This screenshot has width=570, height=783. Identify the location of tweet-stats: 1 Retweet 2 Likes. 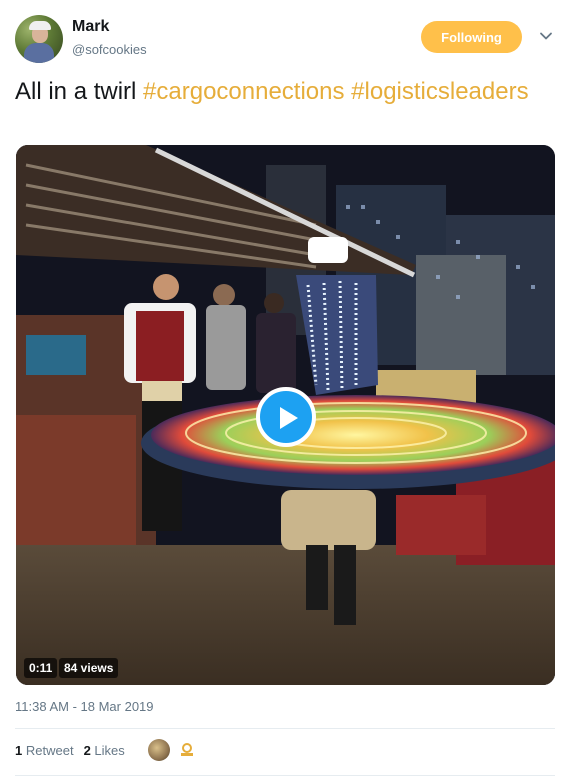
(70, 750).